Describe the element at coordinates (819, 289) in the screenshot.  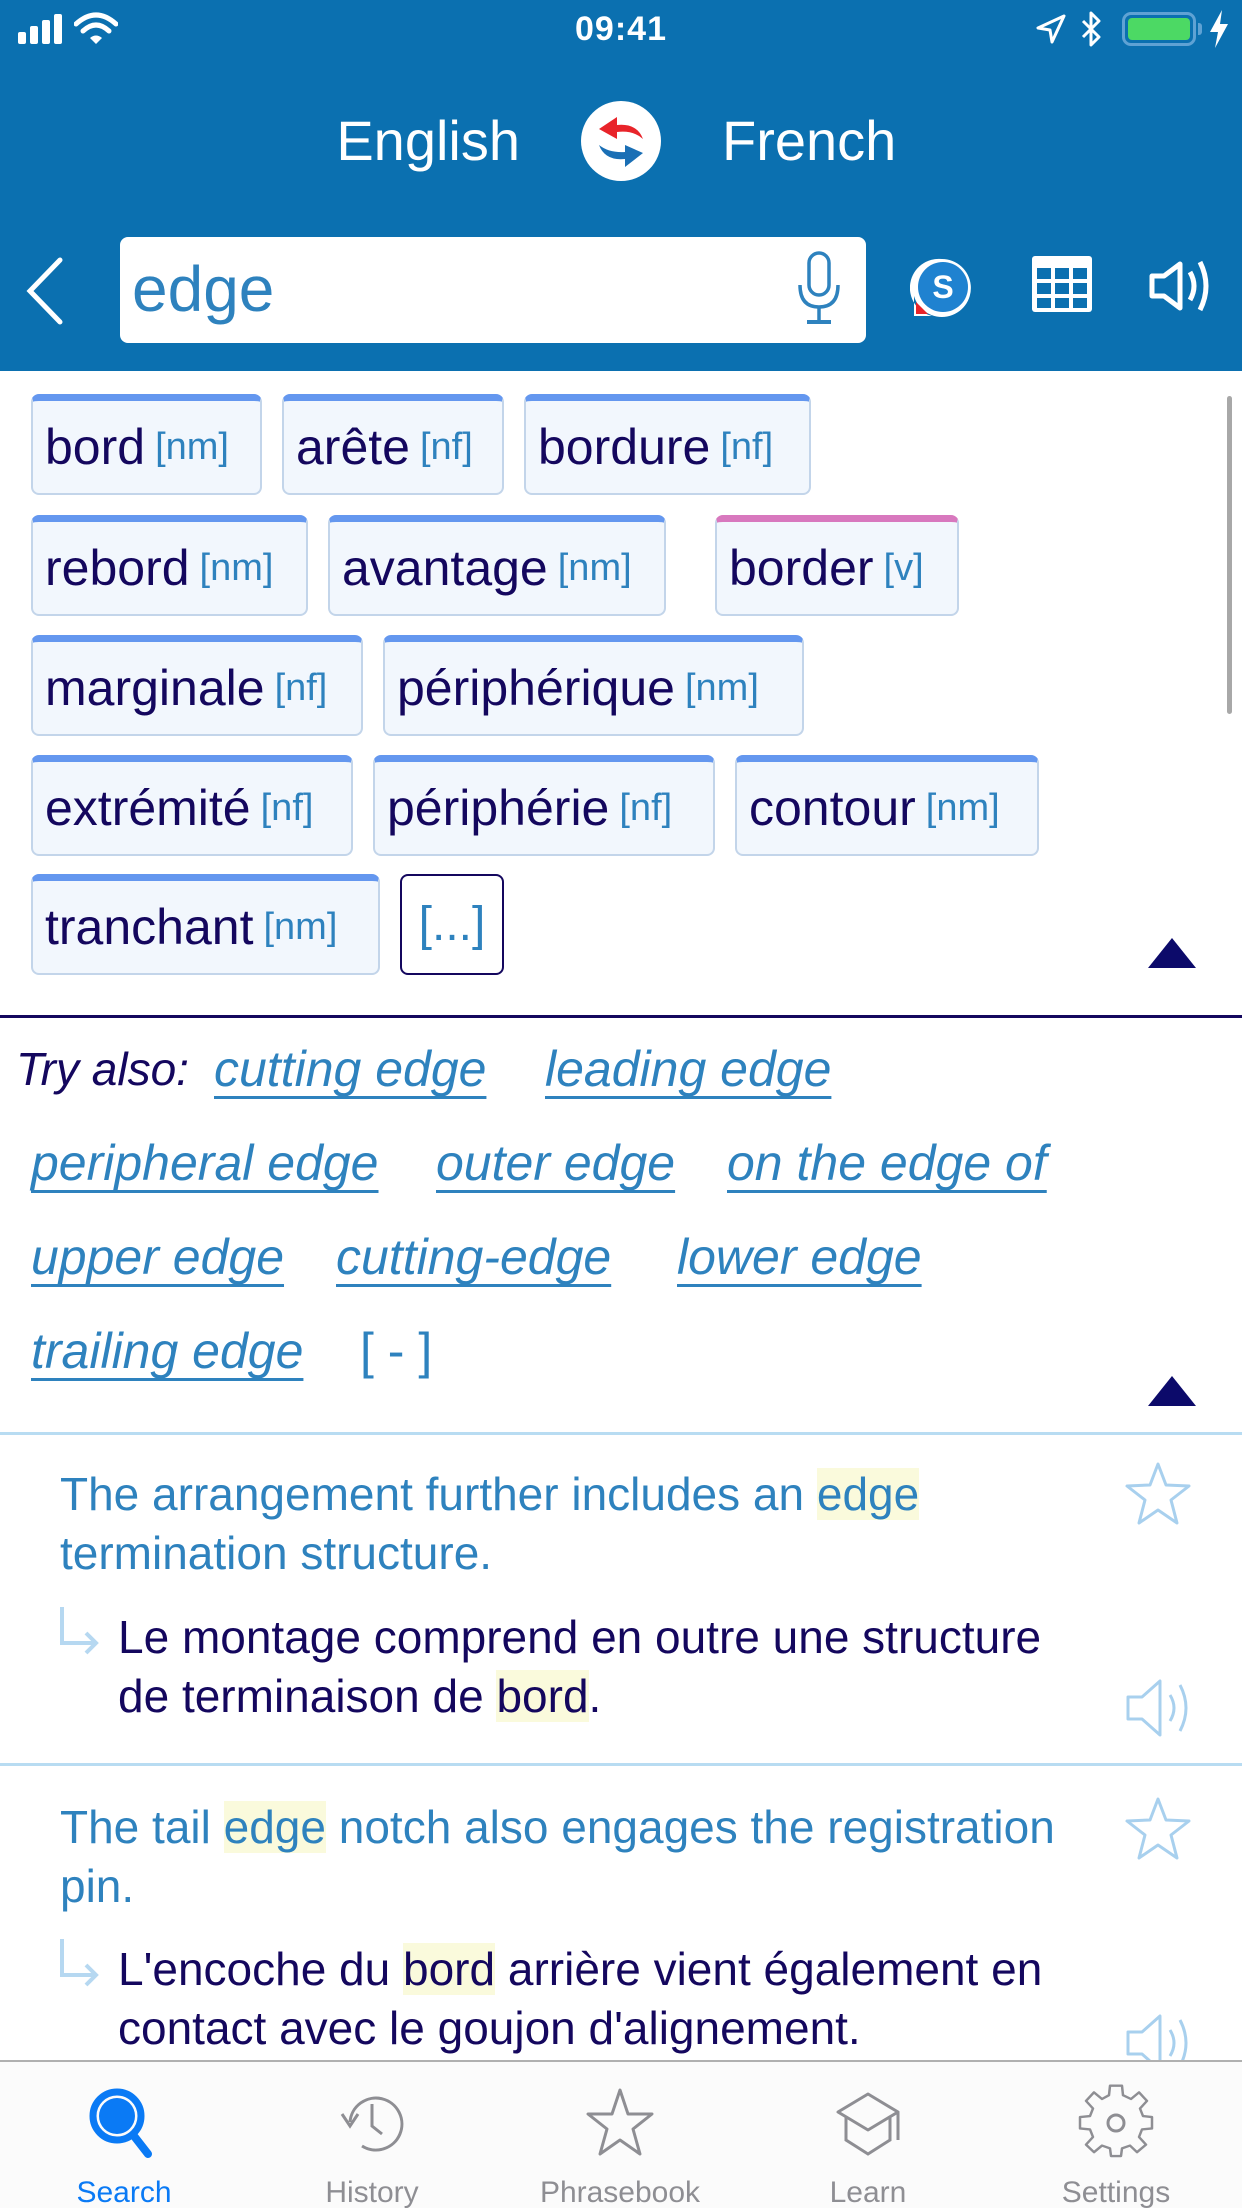
I see `microphone-icon` at that location.